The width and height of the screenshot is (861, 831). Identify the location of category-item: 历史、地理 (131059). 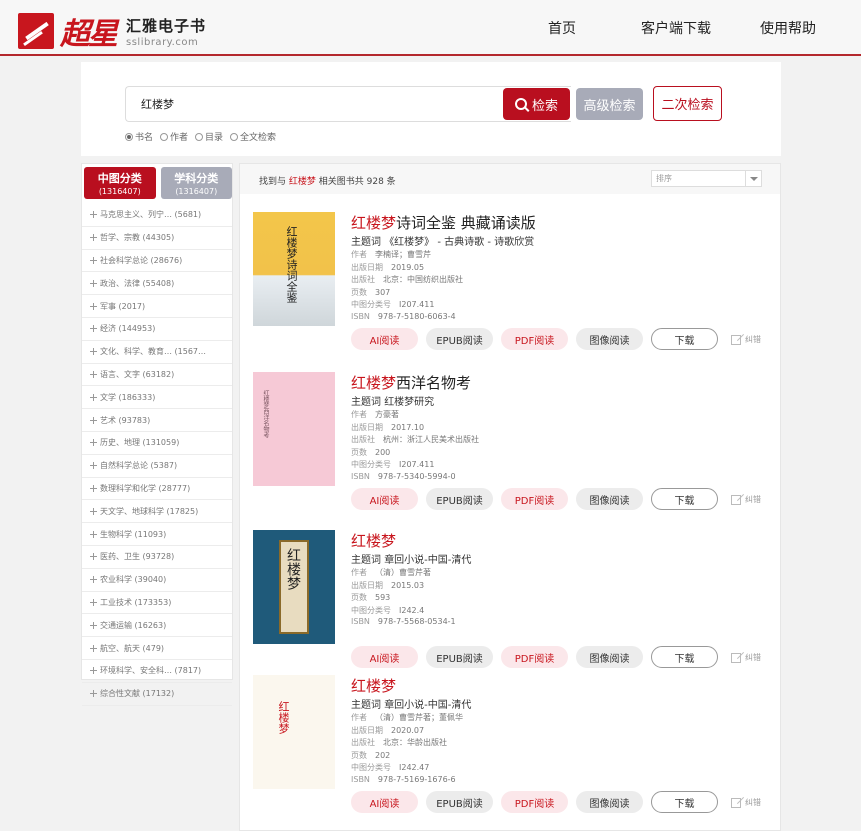
(157, 443).